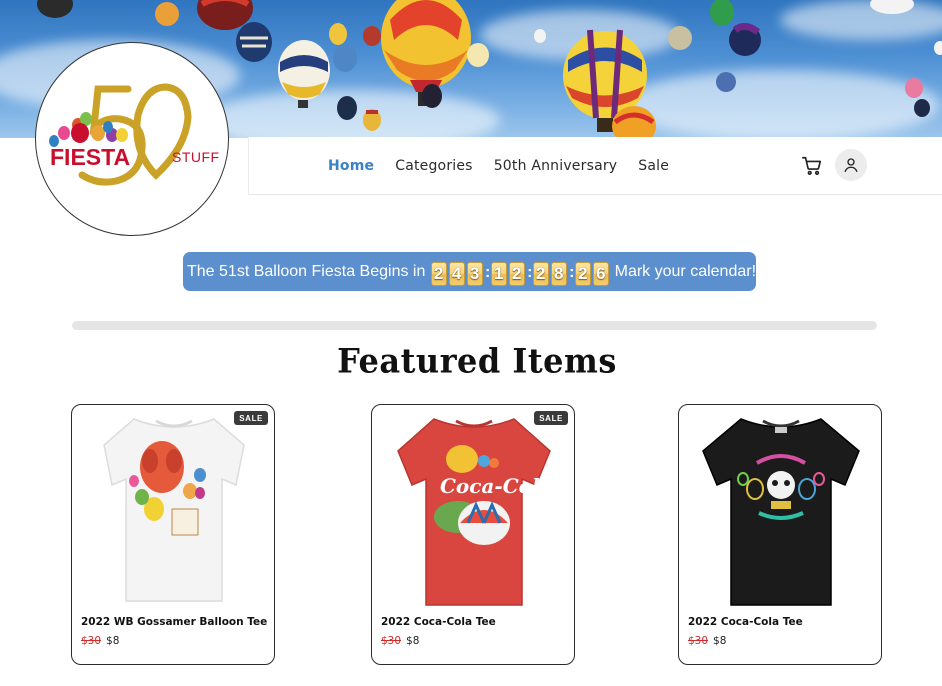  Describe the element at coordinates (306, 271) in the screenshot. I see `countdown-prefix: The 51st Balloon Fiesta Begins in` at that location.